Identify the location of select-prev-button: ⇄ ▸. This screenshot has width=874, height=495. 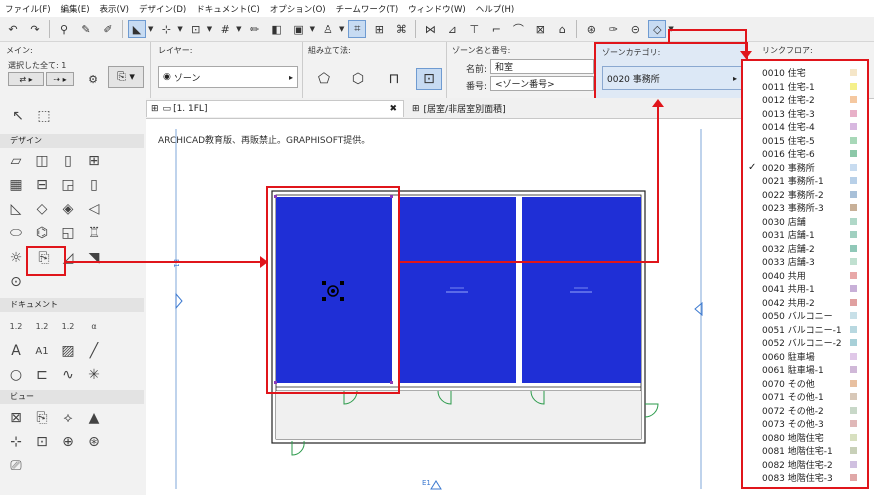
(26, 79).